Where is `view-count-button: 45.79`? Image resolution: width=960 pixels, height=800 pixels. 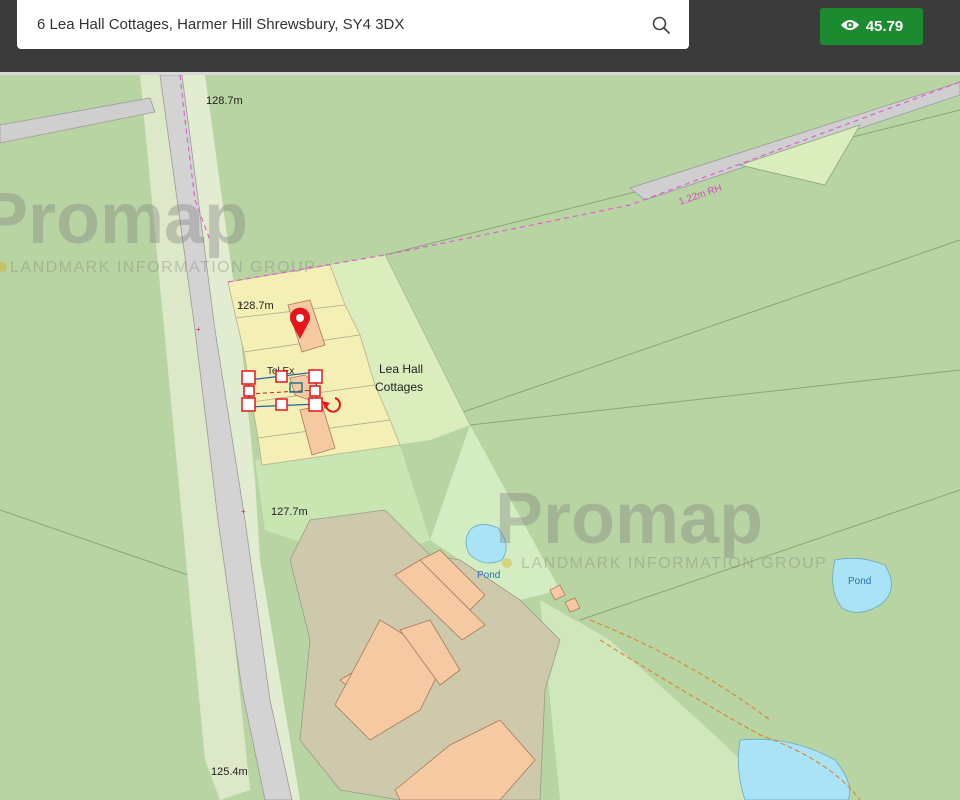
view-count-button: 45.79 is located at coordinates (871, 26).